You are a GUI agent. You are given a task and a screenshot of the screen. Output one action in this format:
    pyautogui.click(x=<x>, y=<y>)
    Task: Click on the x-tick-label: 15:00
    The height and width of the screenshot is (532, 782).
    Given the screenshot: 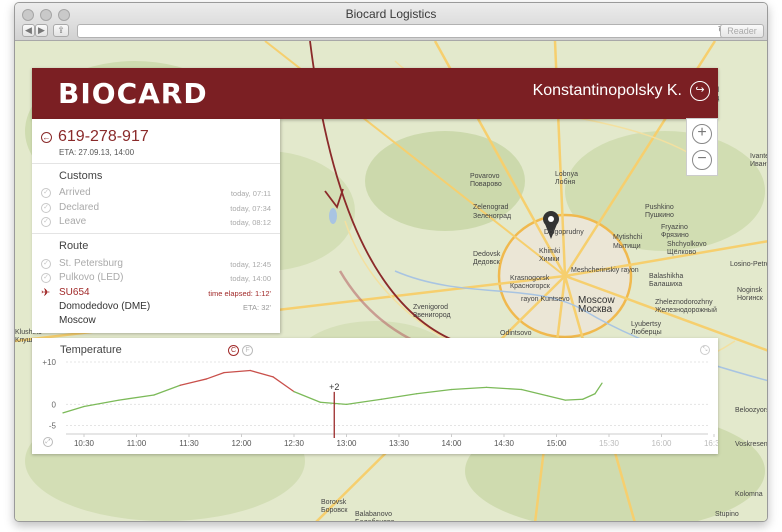 What is the action you would take?
    pyautogui.click(x=556, y=443)
    